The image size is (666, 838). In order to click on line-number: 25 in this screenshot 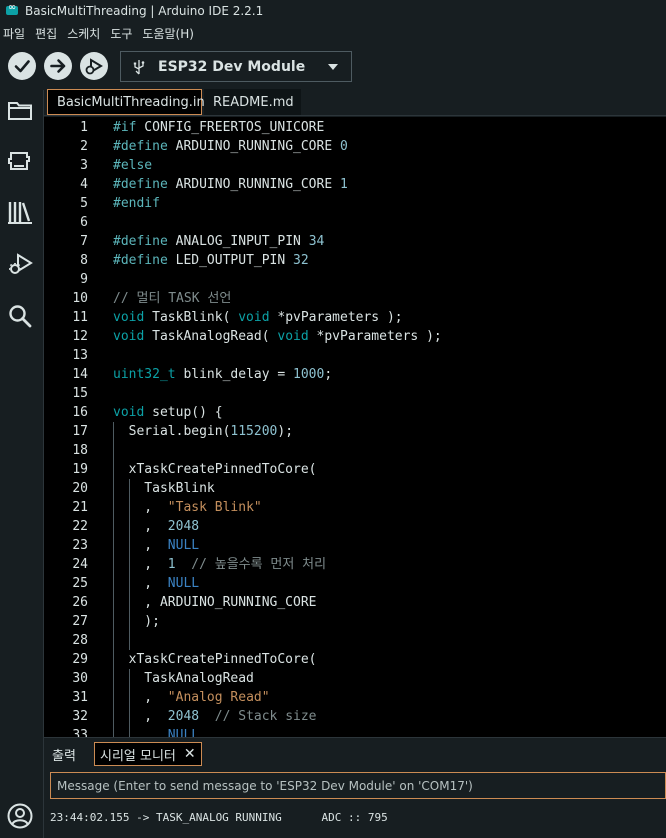, I will do `click(80, 583)`.